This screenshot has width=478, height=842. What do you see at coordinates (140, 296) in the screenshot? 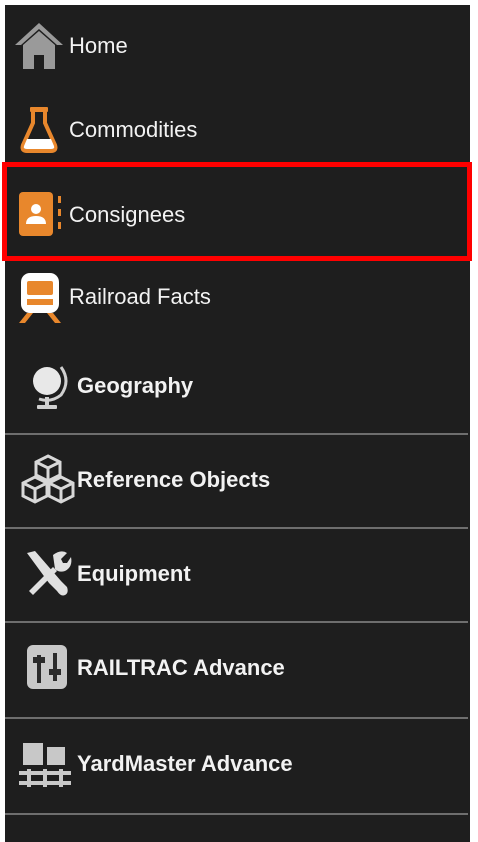
I see `nav-item-railroad-facts-label: Railroad Facts` at bounding box center [140, 296].